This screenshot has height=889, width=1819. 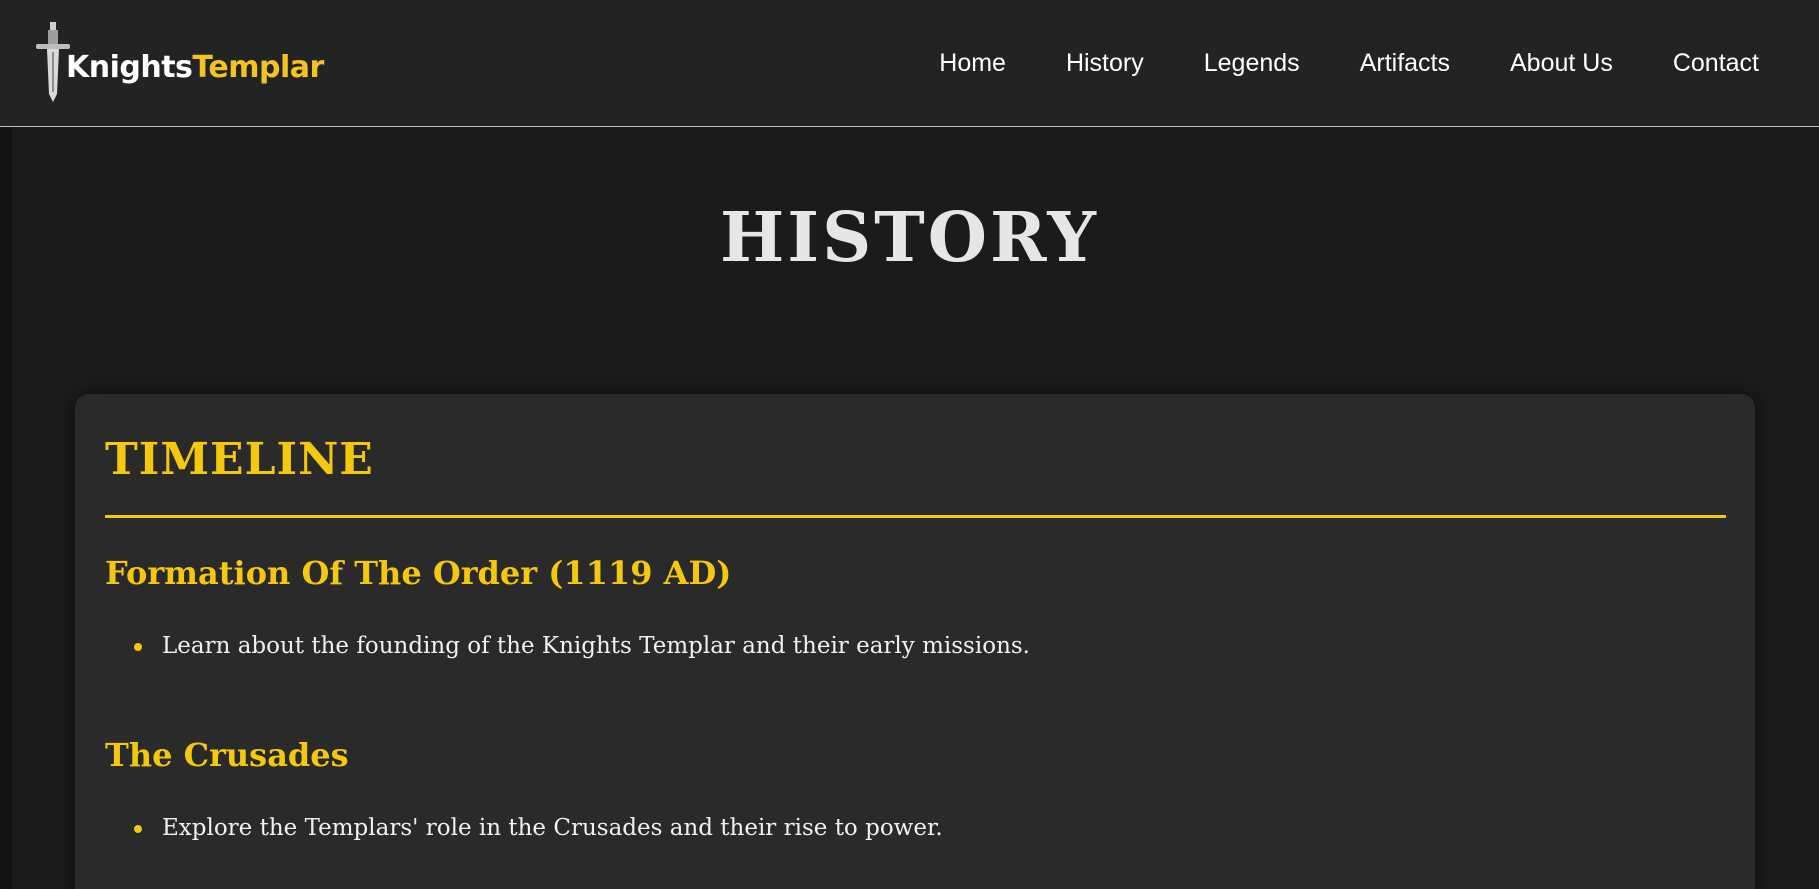 I want to click on nav-home: Home, so click(x=972, y=63).